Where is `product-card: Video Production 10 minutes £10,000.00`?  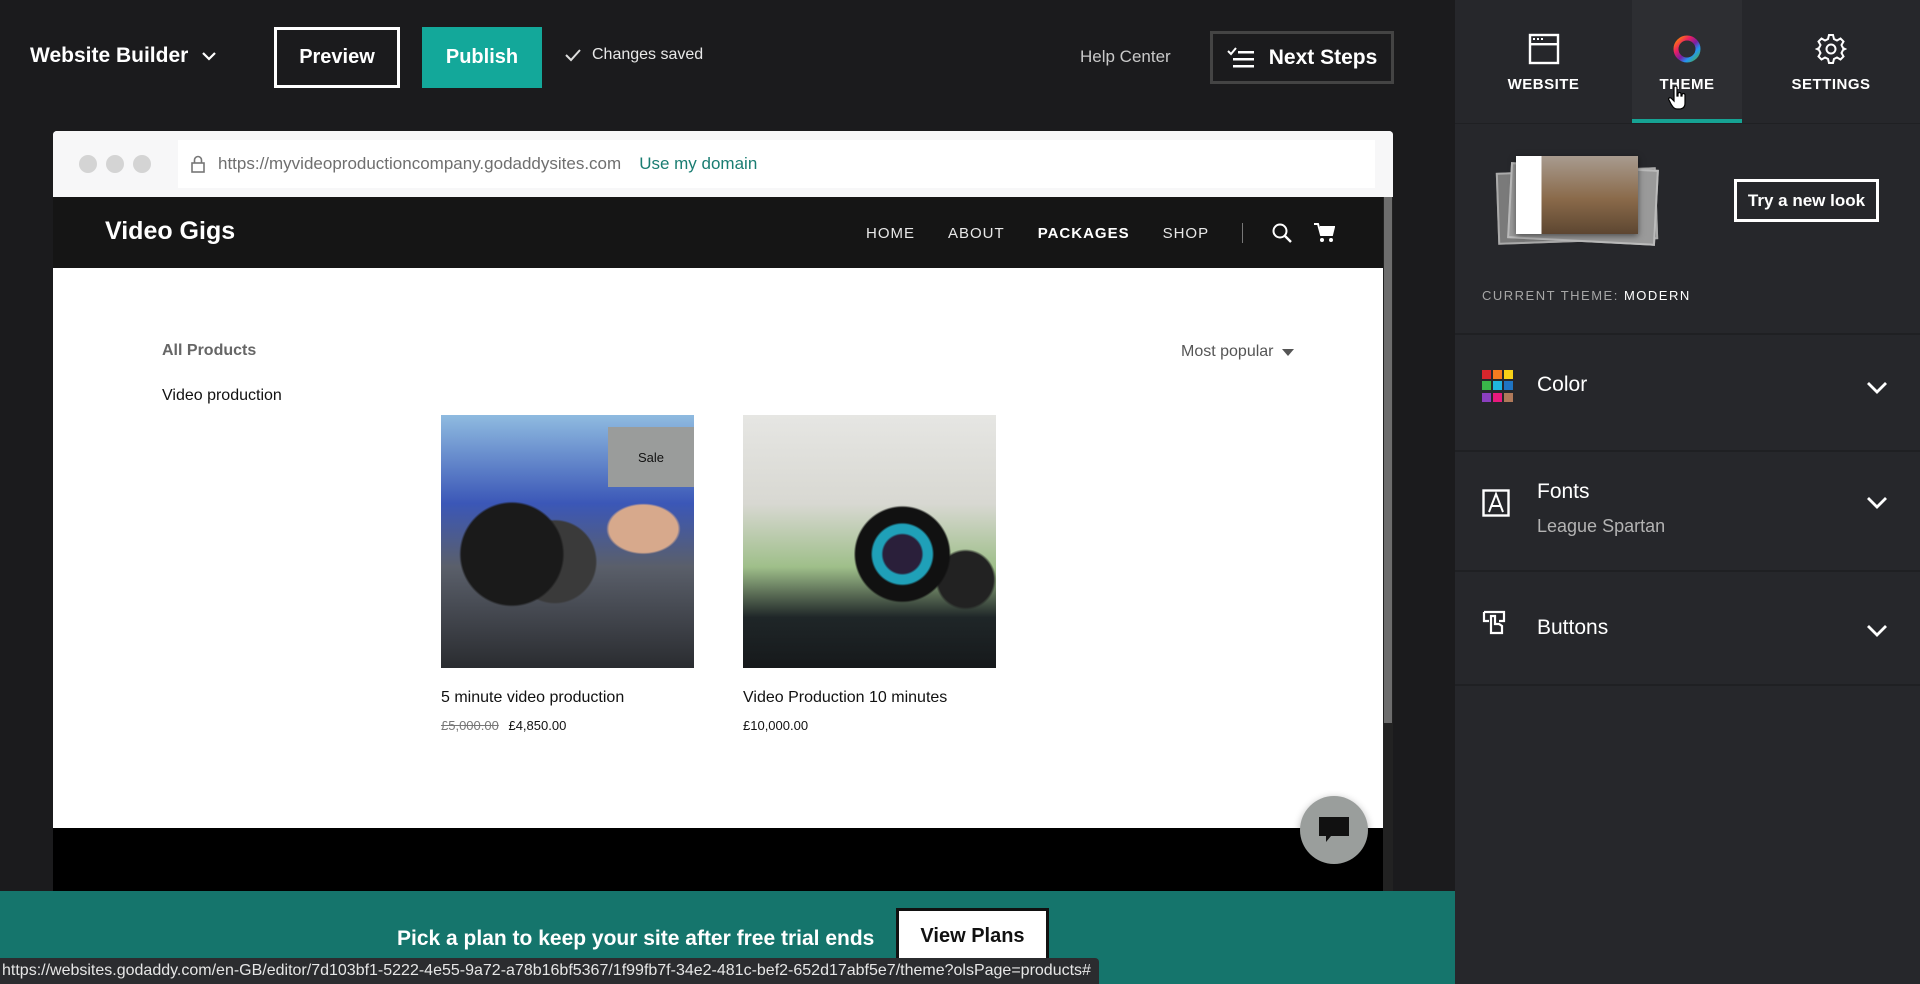
product-card: Video Production 10 minutes £10,000.00 is located at coordinates (869, 574).